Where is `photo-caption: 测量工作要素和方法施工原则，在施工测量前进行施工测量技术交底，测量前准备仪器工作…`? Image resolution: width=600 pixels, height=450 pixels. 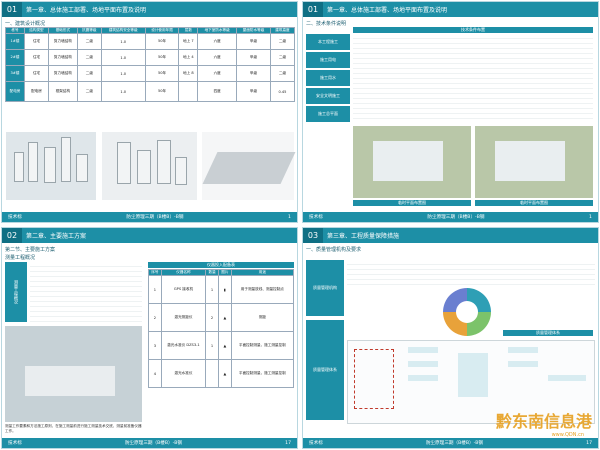
photo-caption: 测量工作要素和方法施工原则，在施工测量前进行施工测量技术交底，测量前准备仪器工作… is located at coordinates (73, 428).